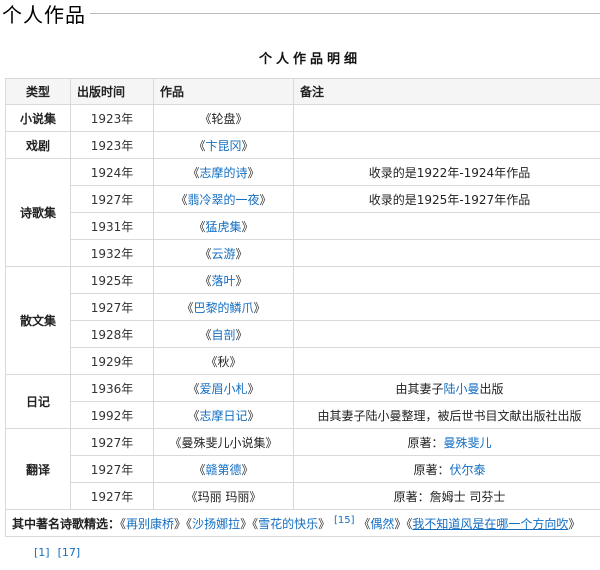 This screenshot has height=570, width=600. I want to click on type-cell: 翻译, so click(38, 469).